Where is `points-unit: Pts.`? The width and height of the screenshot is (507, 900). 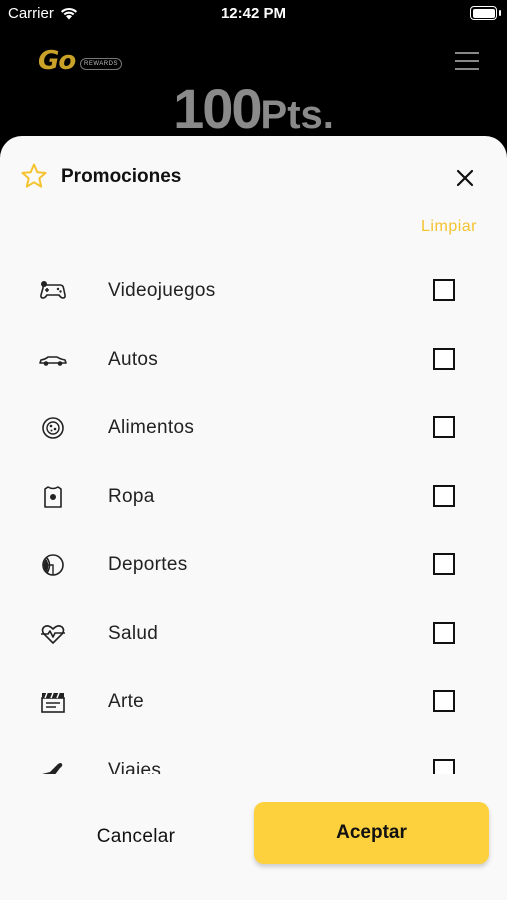 points-unit: Pts. is located at coordinates (297, 115).